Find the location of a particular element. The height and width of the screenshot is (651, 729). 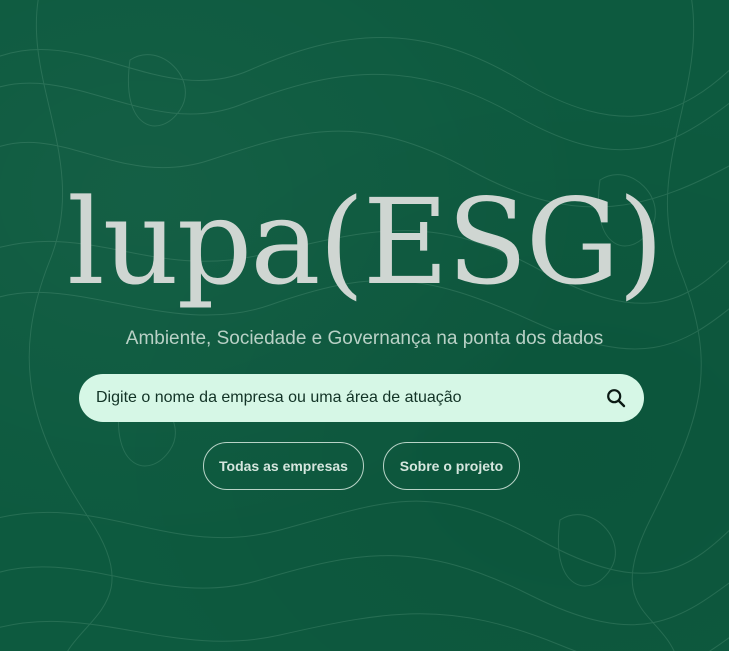

all-companies-button: Todas as empresas is located at coordinates (283, 466).